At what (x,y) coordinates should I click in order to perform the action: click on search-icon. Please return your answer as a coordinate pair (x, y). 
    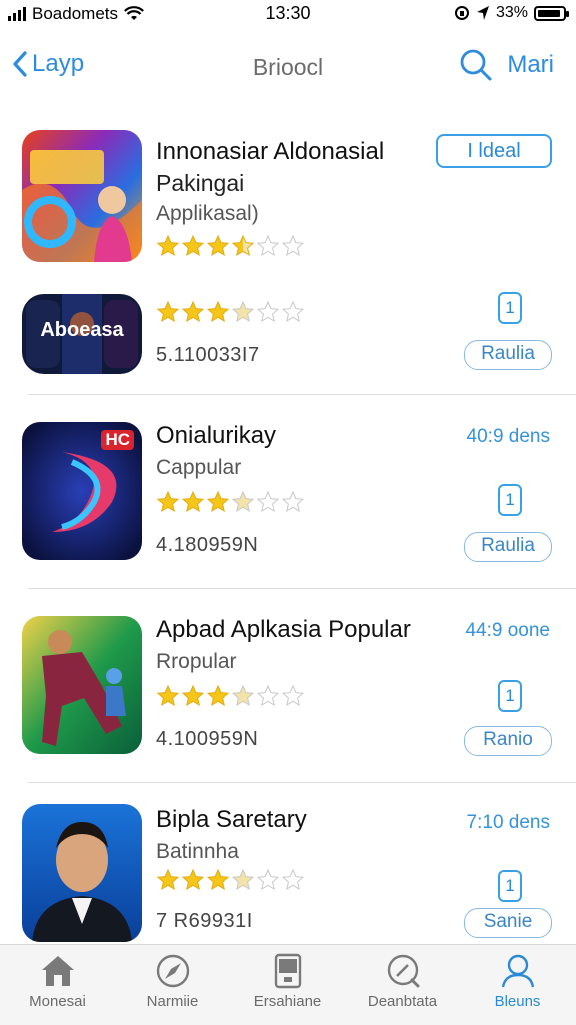
    Looking at the image, I should click on (476, 65).